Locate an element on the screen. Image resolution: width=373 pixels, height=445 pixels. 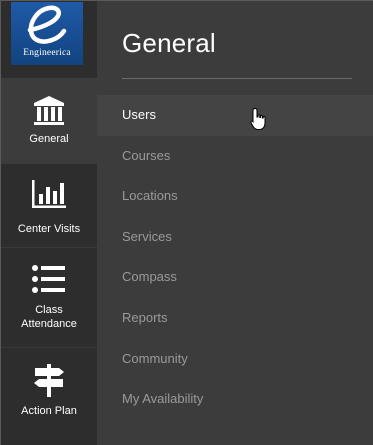
rail-item-center-visits: Center Visits is located at coordinates (49, 206).